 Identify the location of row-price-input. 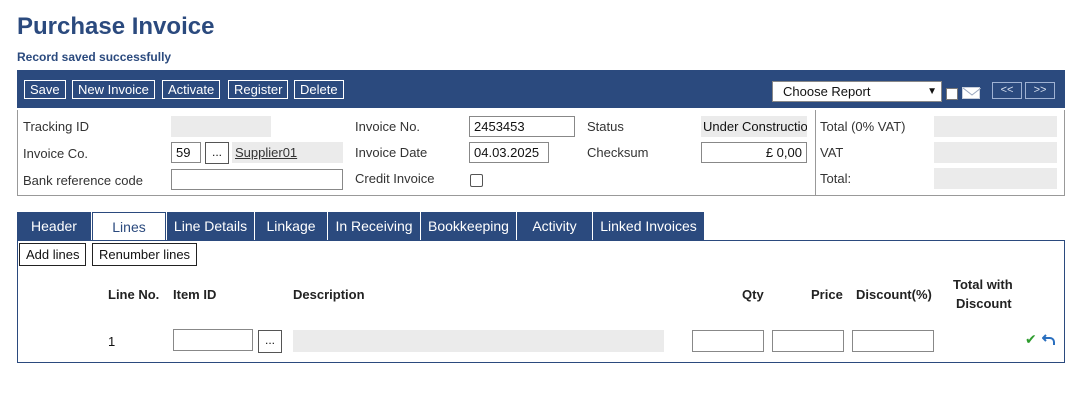
(808, 341).